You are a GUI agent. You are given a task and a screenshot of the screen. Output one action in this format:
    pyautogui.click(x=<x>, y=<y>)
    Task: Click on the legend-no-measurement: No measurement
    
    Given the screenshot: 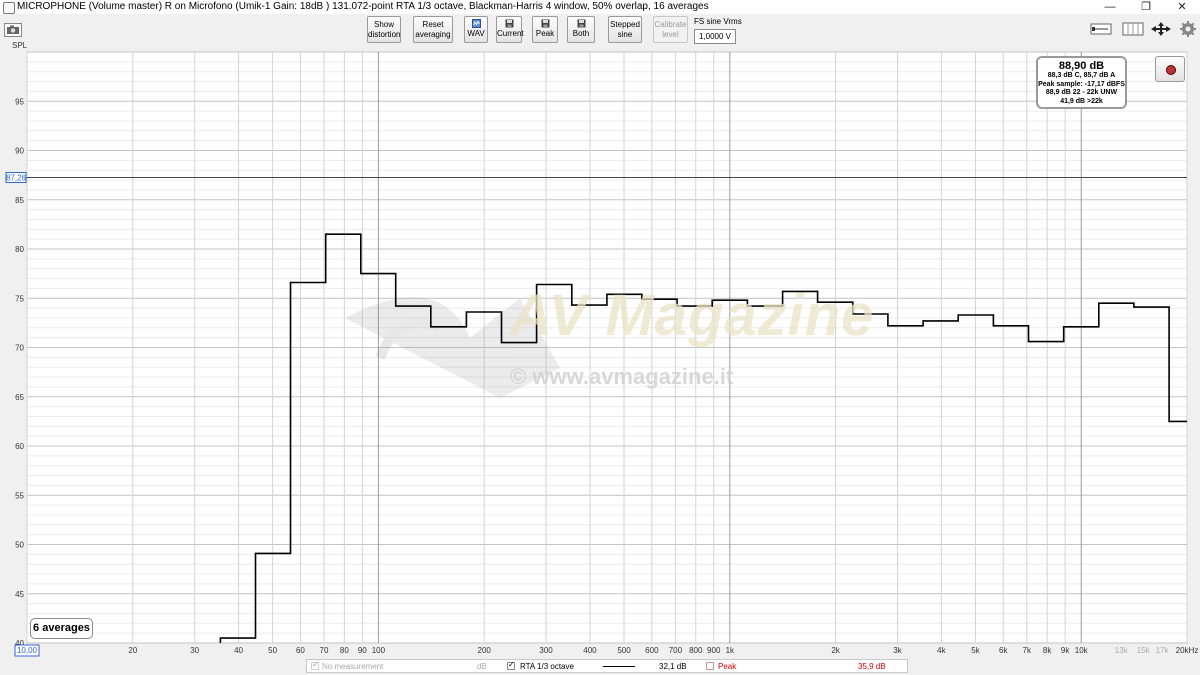 What is the action you would take?
    pyautogui.click(x=353, y=666)
    